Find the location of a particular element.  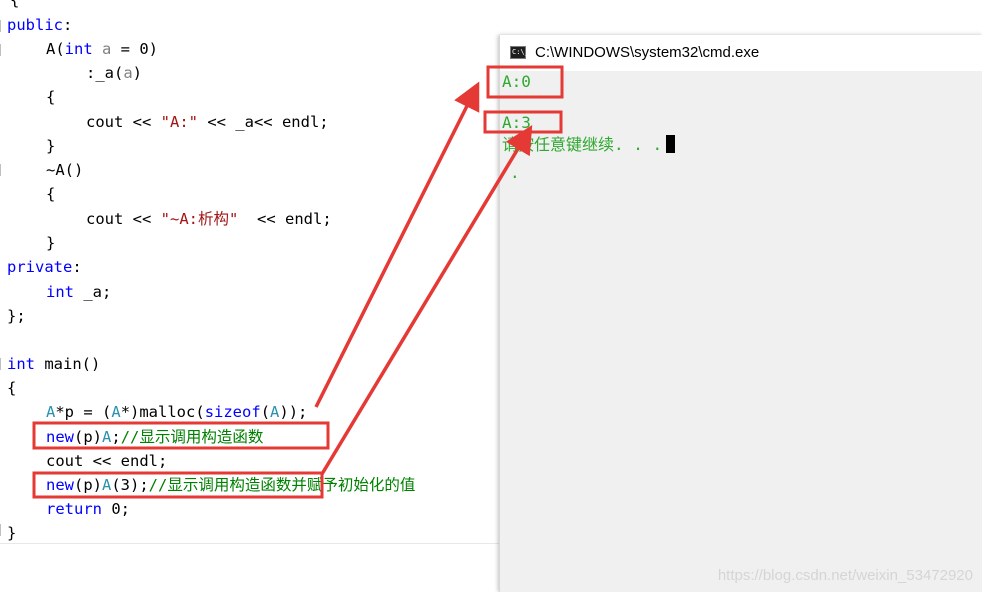

code-token: _a; is located at coordinates (93, 292).